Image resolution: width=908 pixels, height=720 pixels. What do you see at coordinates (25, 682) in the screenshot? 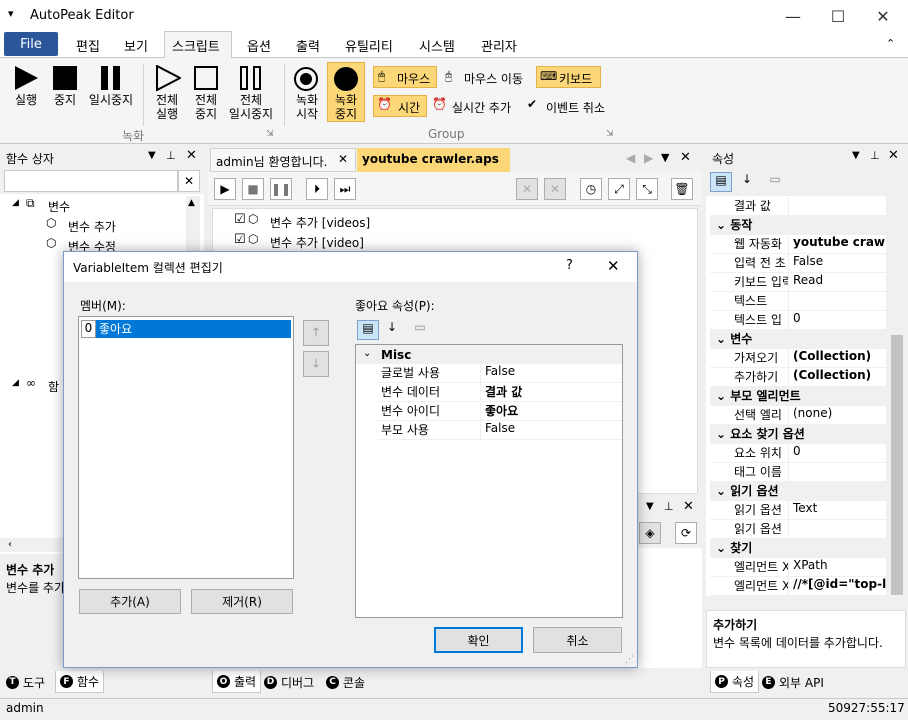
I see `tab-tools: T 도구` at bounding box center [25, 682].